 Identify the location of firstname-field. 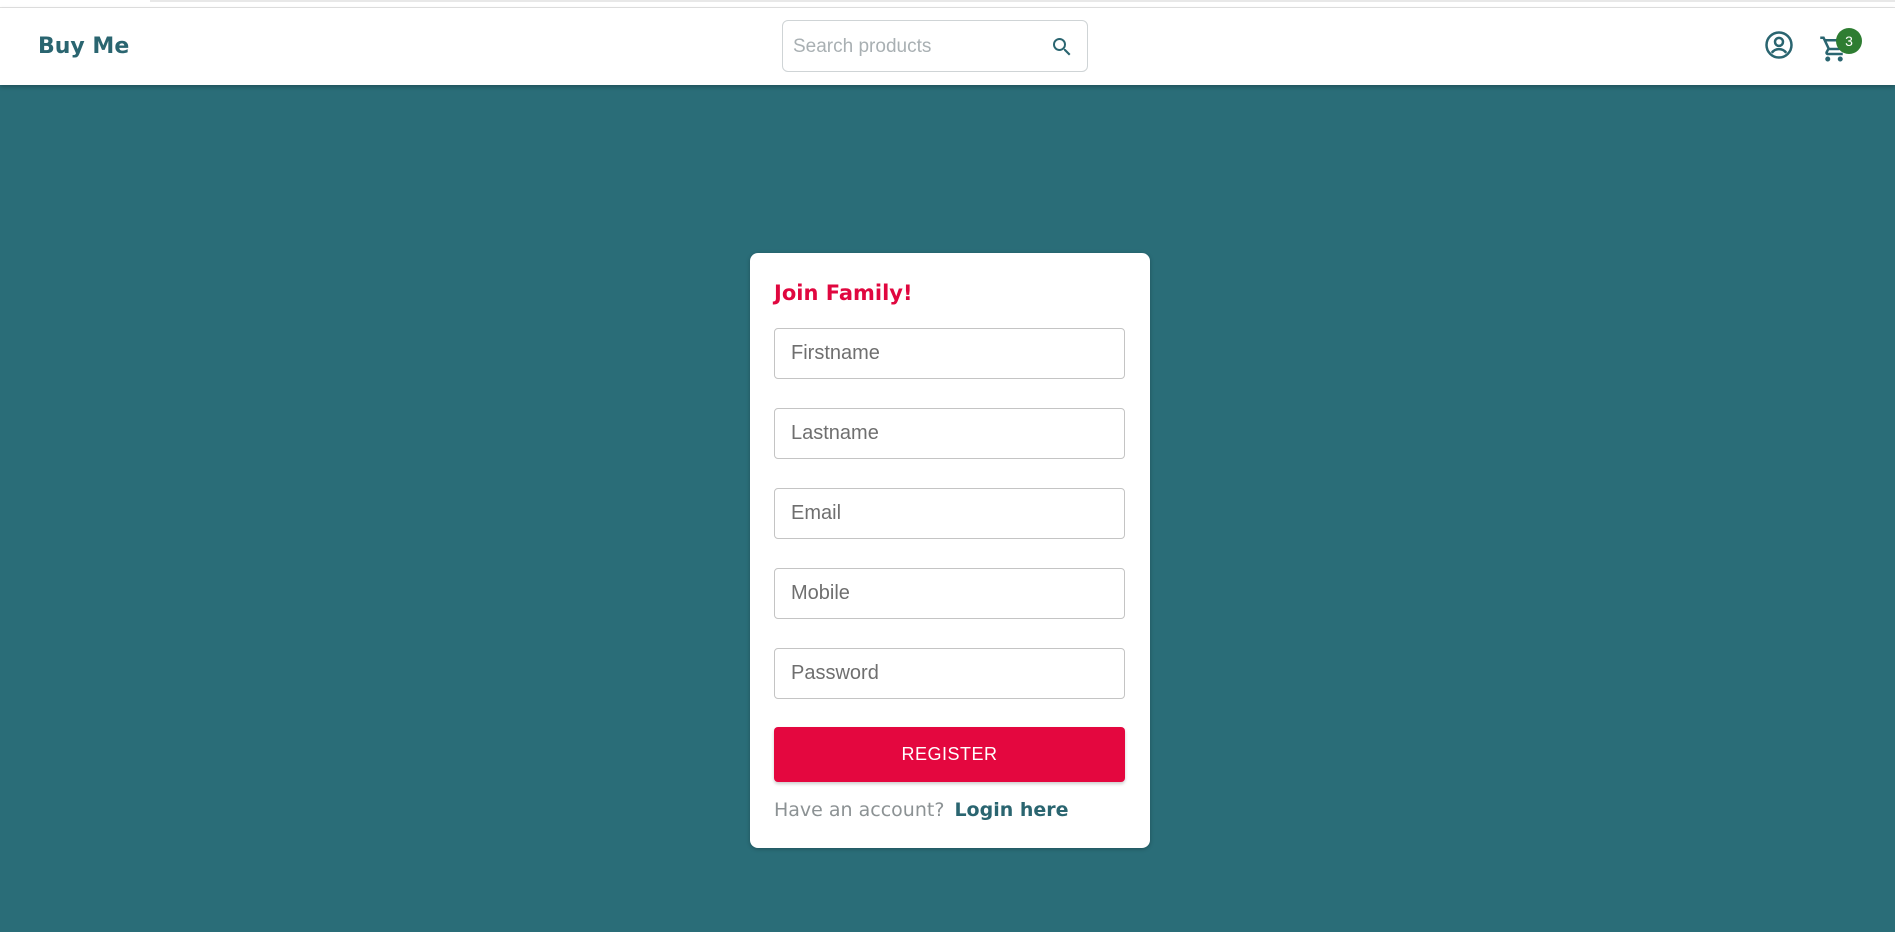
(949, 353).